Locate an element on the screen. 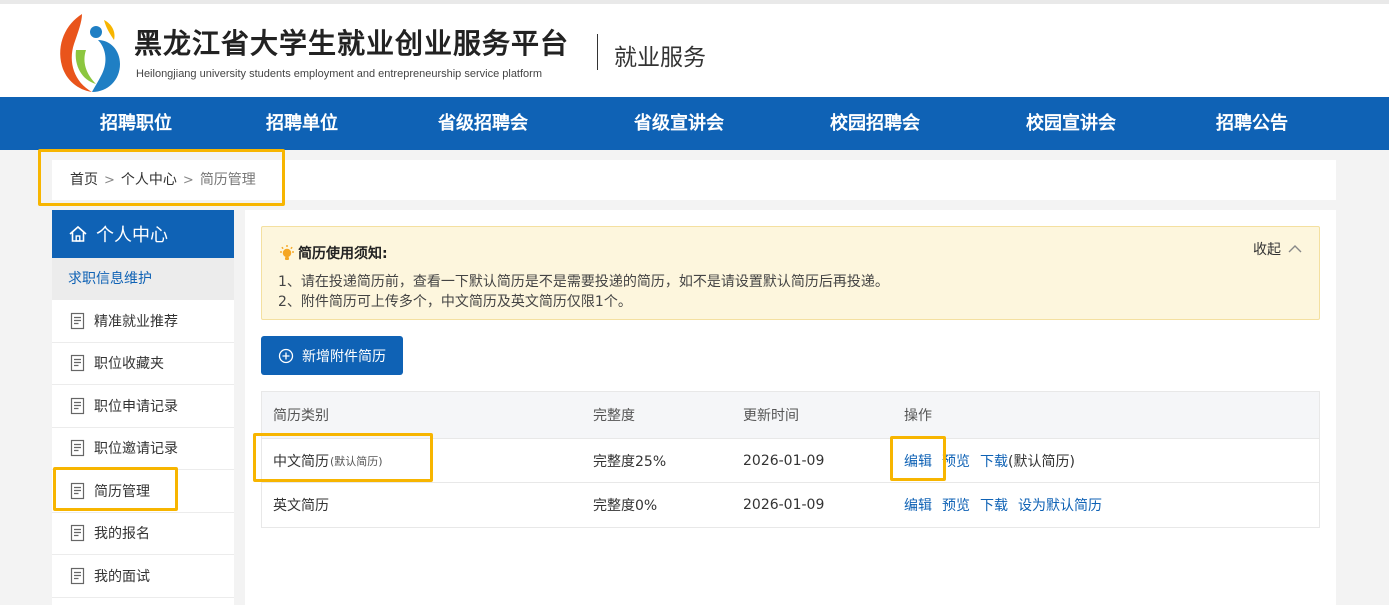  table-row: 英文简历 完整度0% 2026-01-09 编辑 预览 下载 设为默认简历 is located at coordinates (790, 505).